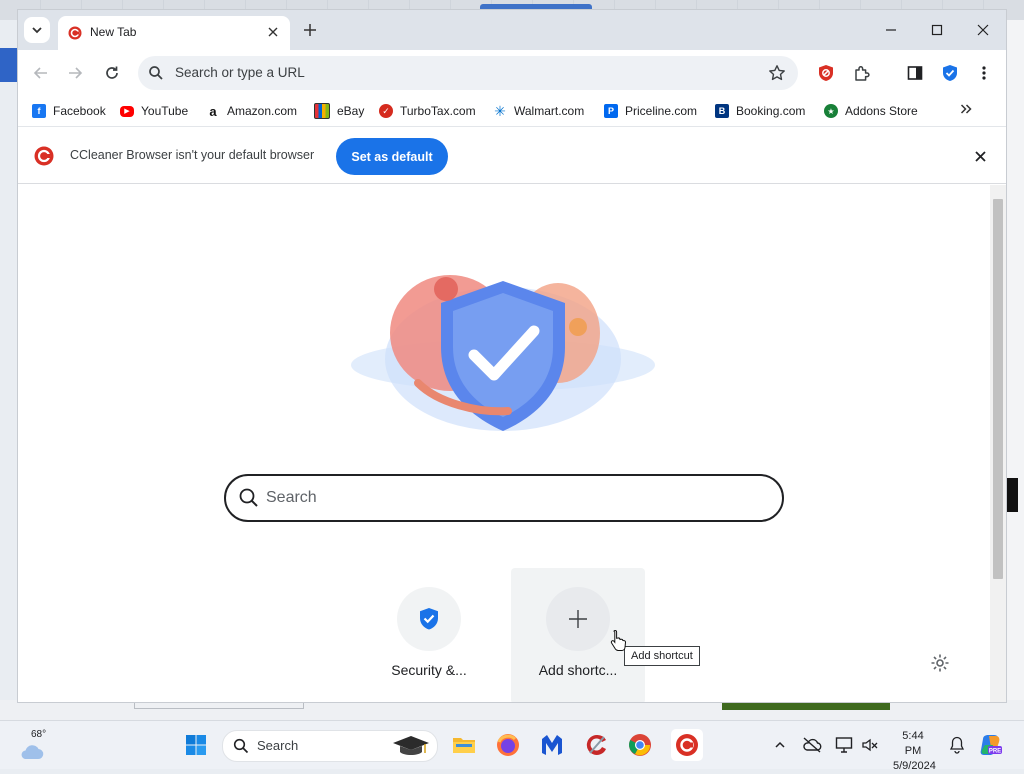  Describe the element at coordinates (39, 745) in the screenshot. I see `weather-widget: 68°` at that location.